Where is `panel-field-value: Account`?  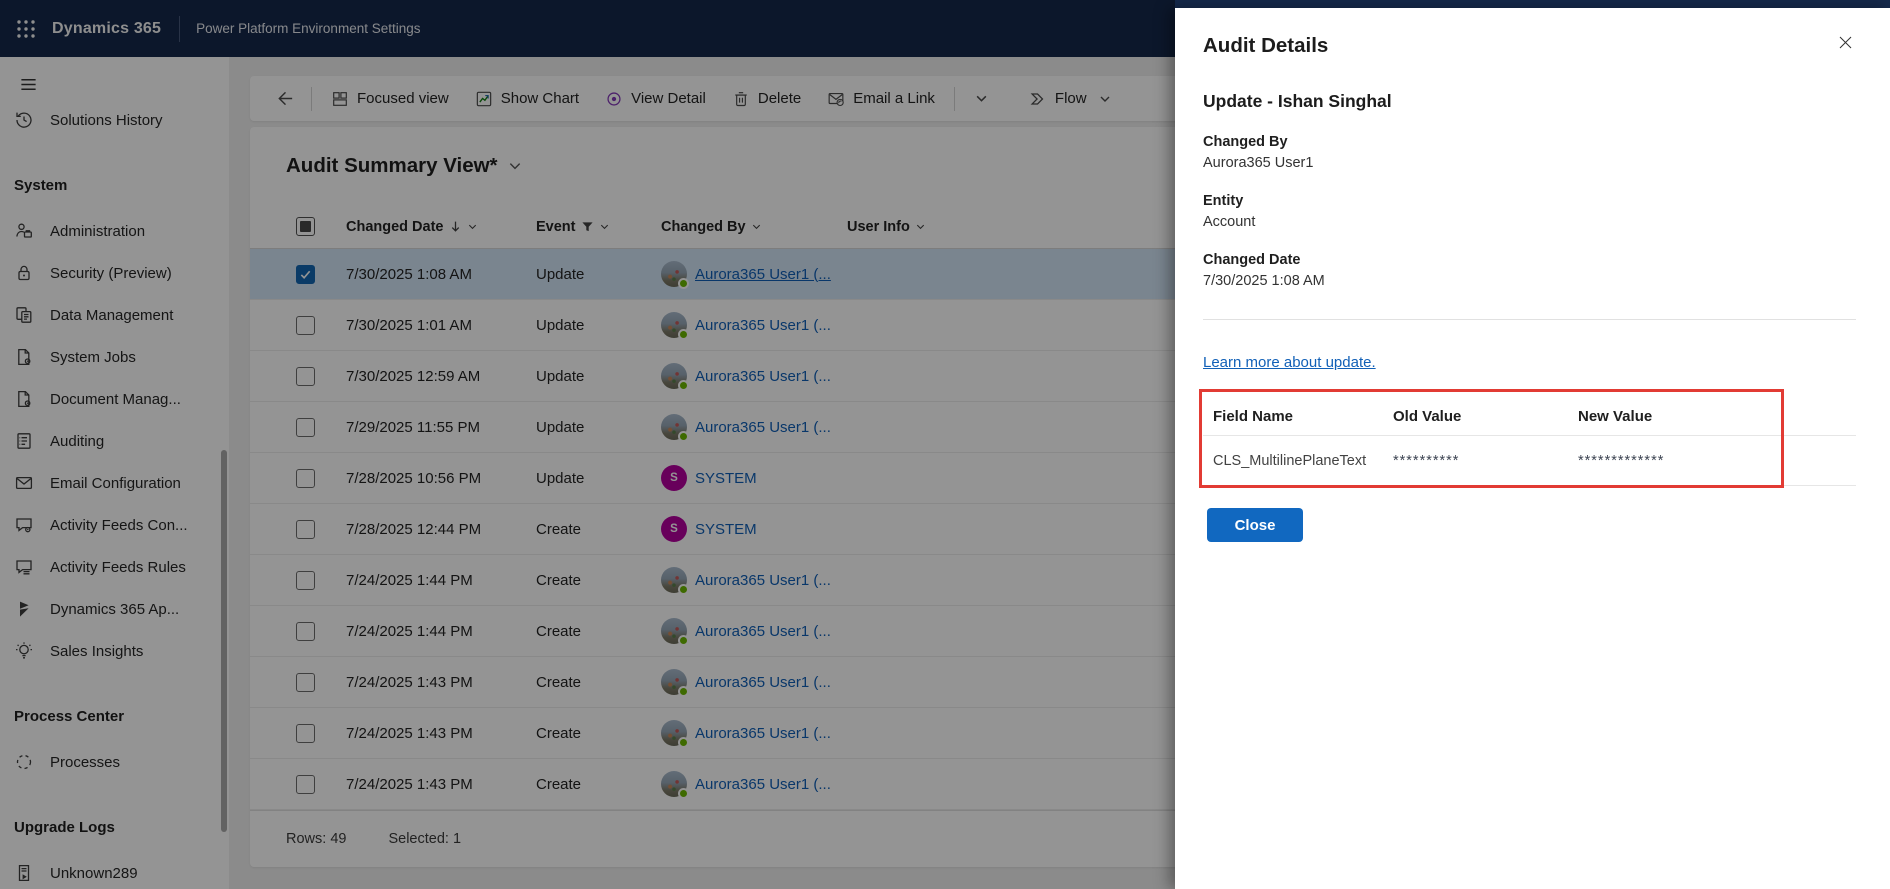
panel-field-value: Account is located at coordinates (1229, 222).